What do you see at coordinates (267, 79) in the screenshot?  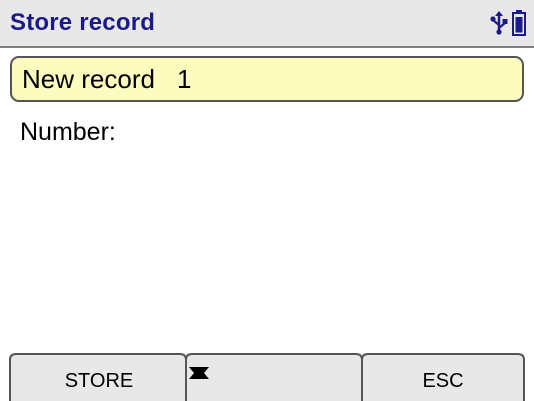 I see `record-selector: New record 1` at bounding box center [267, 79].